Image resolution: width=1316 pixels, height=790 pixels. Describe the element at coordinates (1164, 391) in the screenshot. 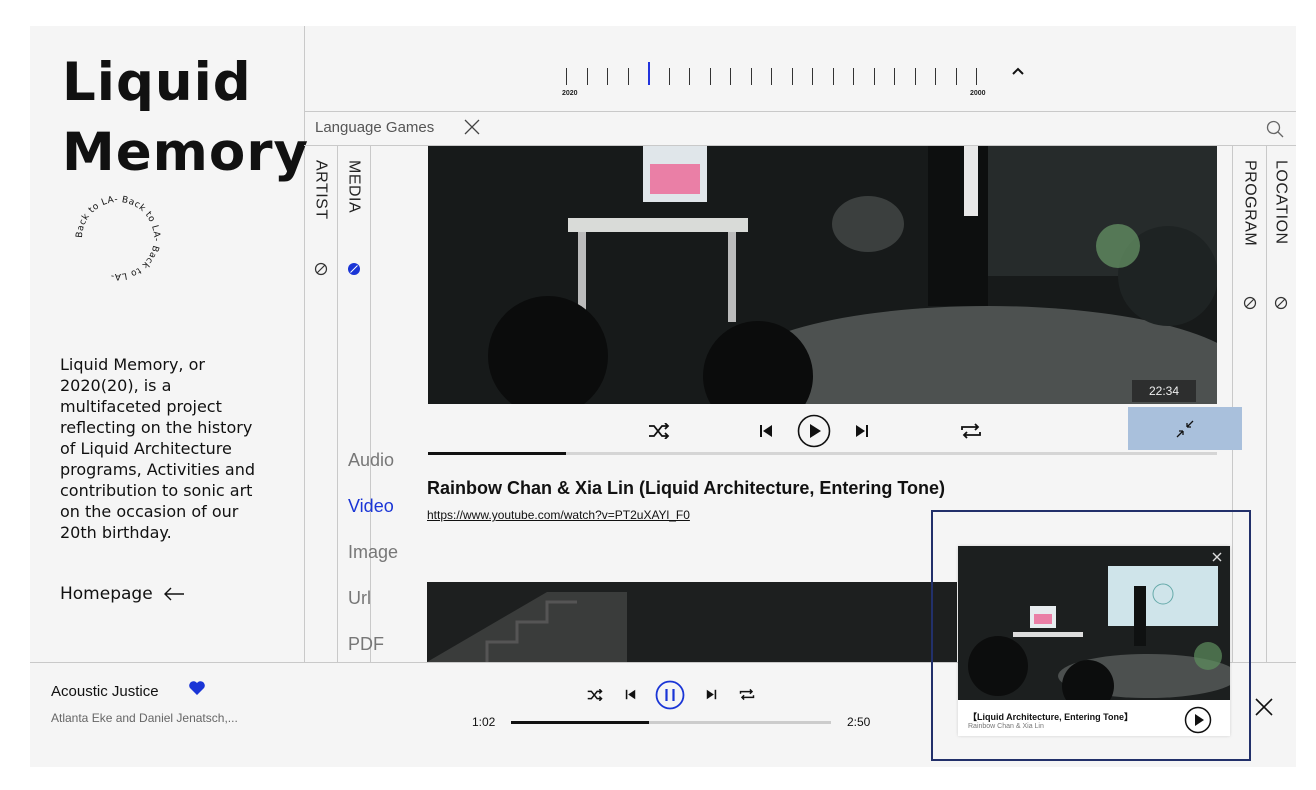

I see `video-duration-badge: 22:34` at that location.